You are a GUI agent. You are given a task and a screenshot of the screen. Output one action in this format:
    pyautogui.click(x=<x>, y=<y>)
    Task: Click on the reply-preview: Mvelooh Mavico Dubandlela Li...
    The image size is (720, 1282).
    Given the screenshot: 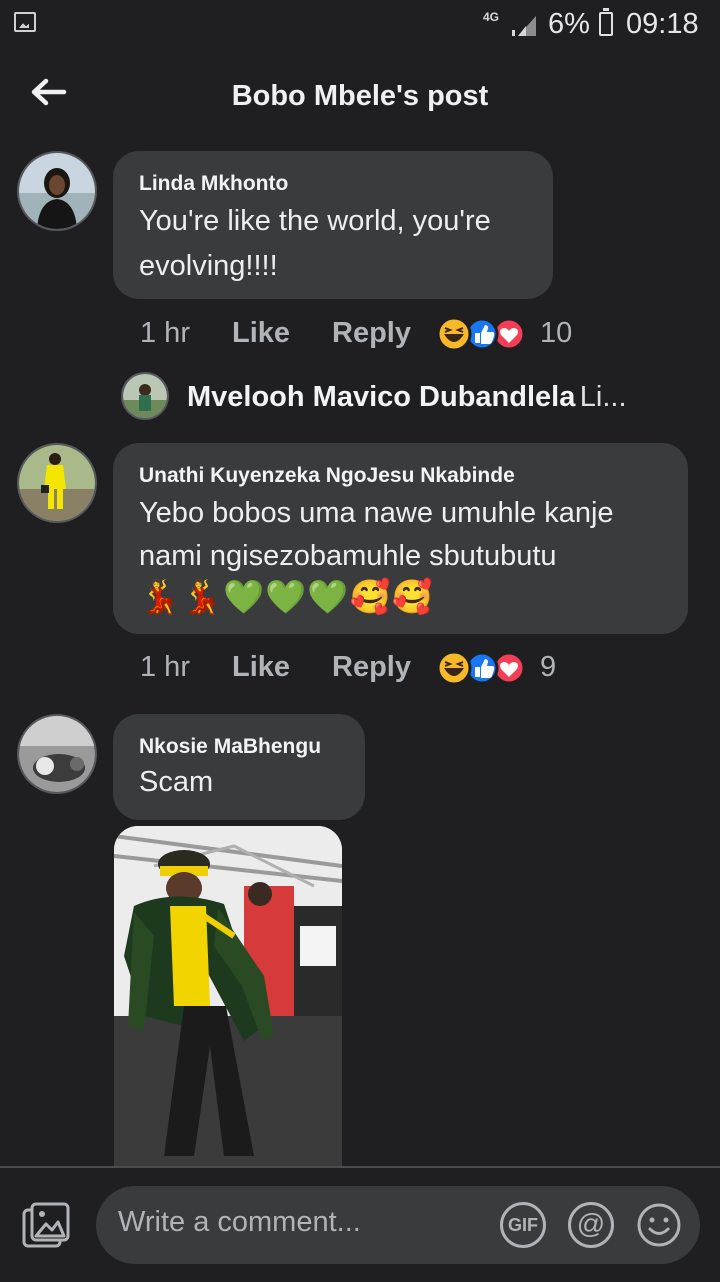 What is the action you would take?
    pyautogui.click(x=407, y=397)
    